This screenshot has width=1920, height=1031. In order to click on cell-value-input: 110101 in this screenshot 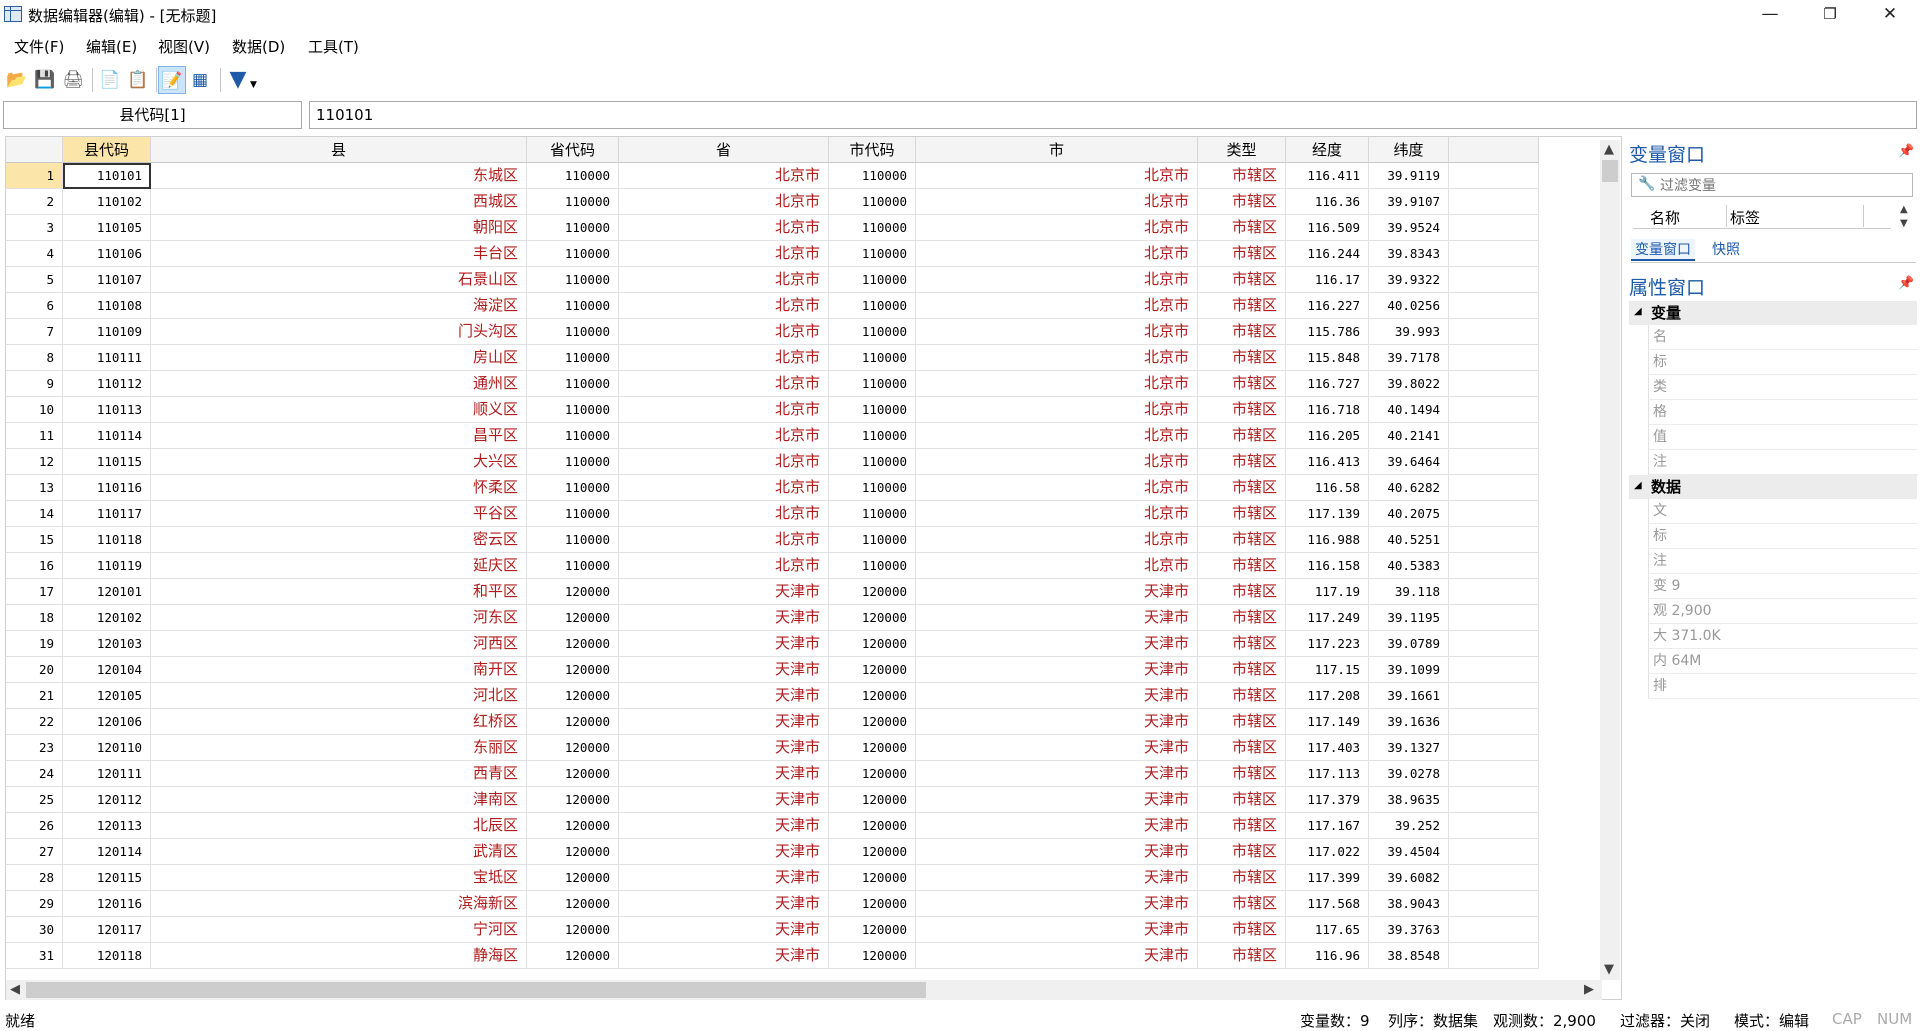, I will do `click(1113, 115)`.